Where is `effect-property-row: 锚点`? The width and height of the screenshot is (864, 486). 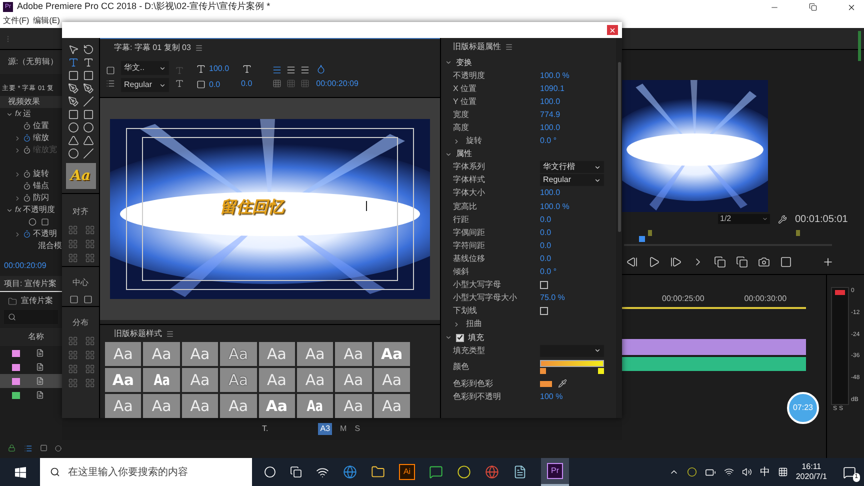 effect-property-row: 锚点 is located at coordinates (31, 186).